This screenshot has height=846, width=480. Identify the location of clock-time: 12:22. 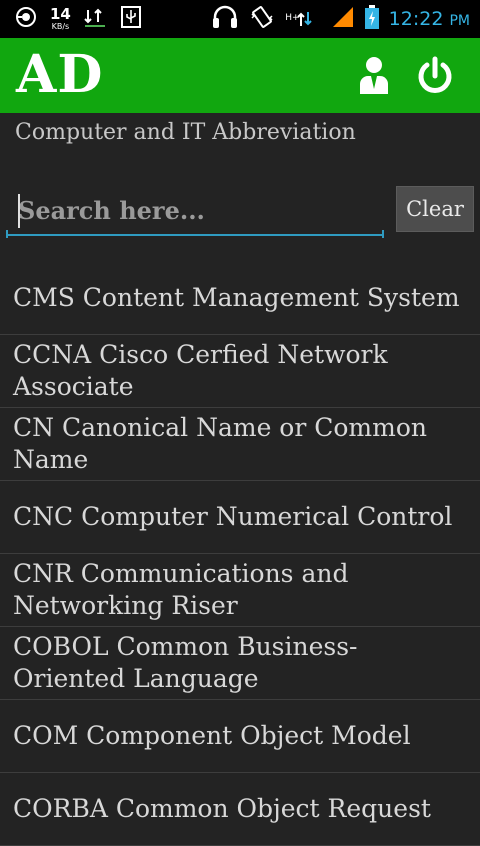
(416, 19).